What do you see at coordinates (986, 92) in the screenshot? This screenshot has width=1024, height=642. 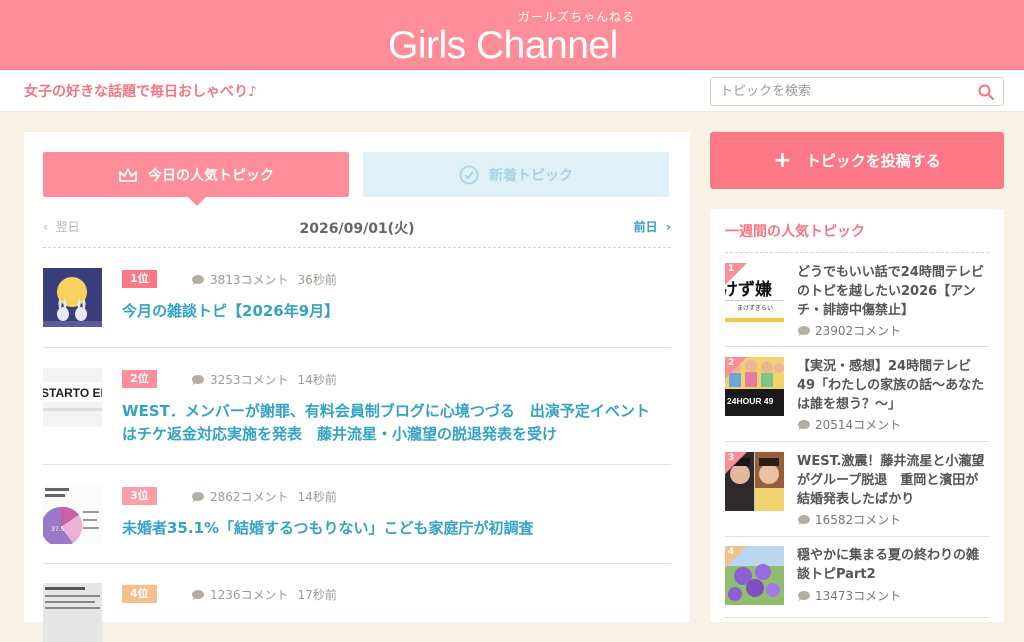 I see `search-icon` at bounding box center [986, 92].